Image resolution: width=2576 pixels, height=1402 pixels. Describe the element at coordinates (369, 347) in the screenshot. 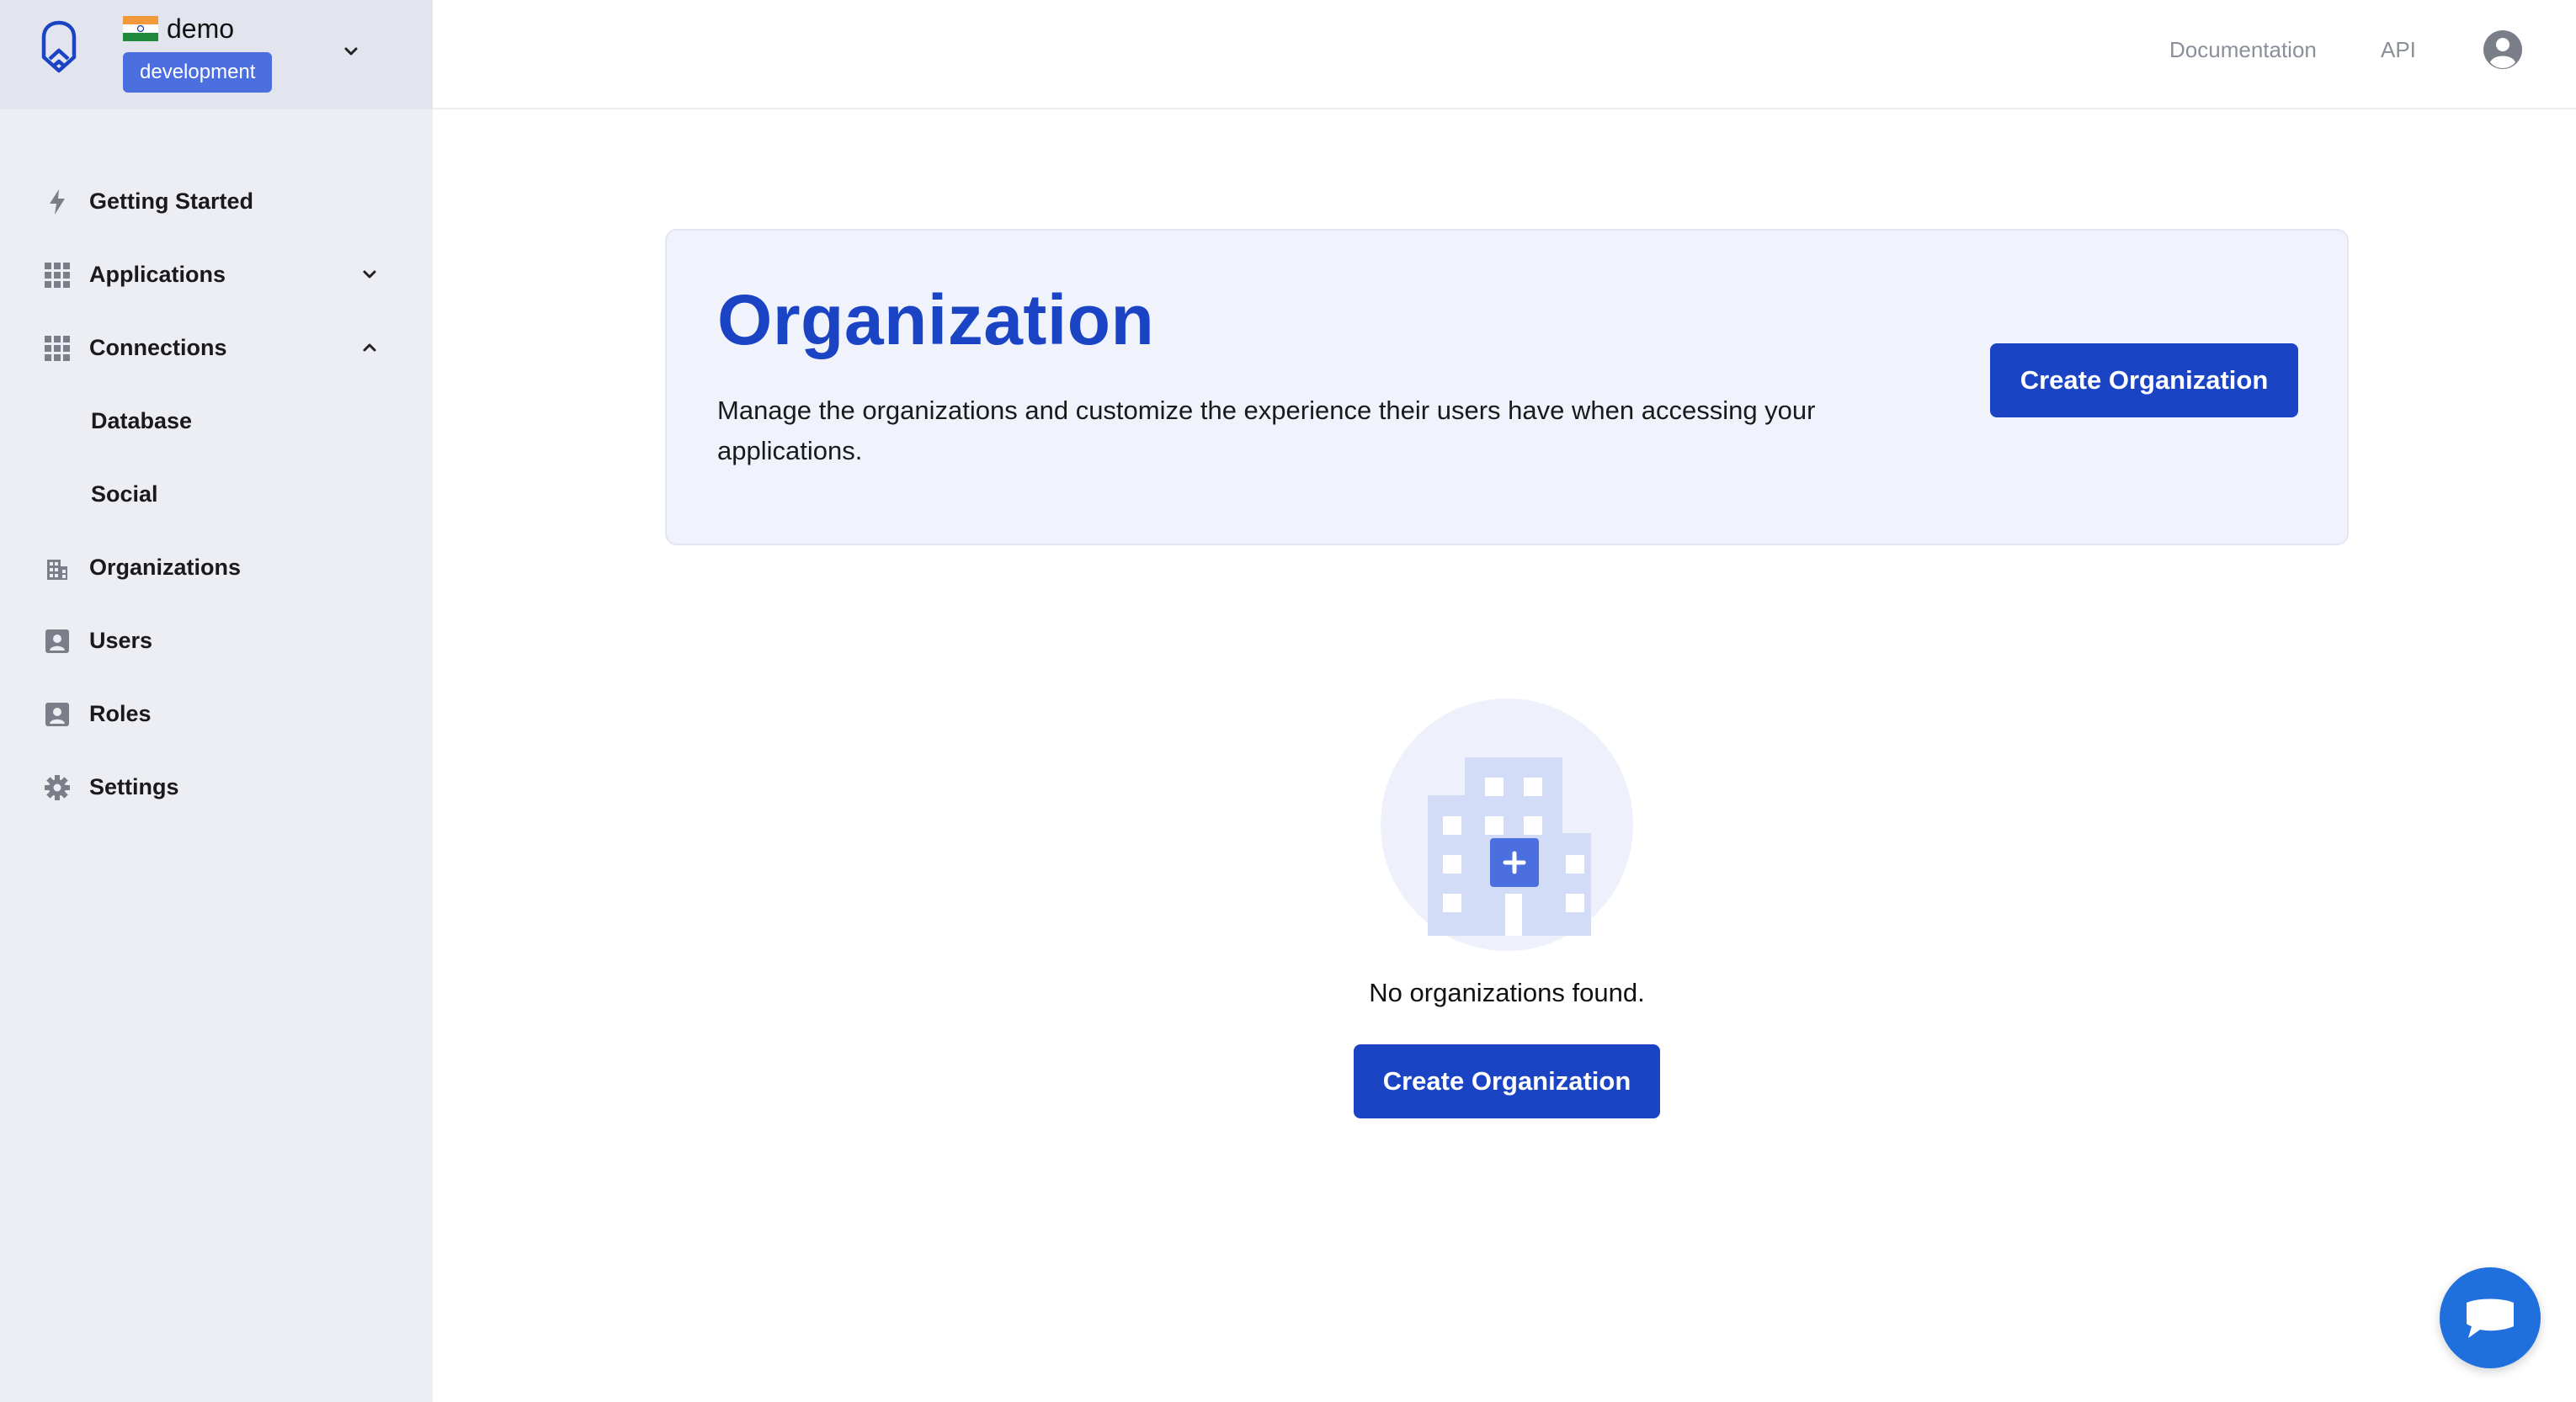

I see `chevron-up-icon` at that location.